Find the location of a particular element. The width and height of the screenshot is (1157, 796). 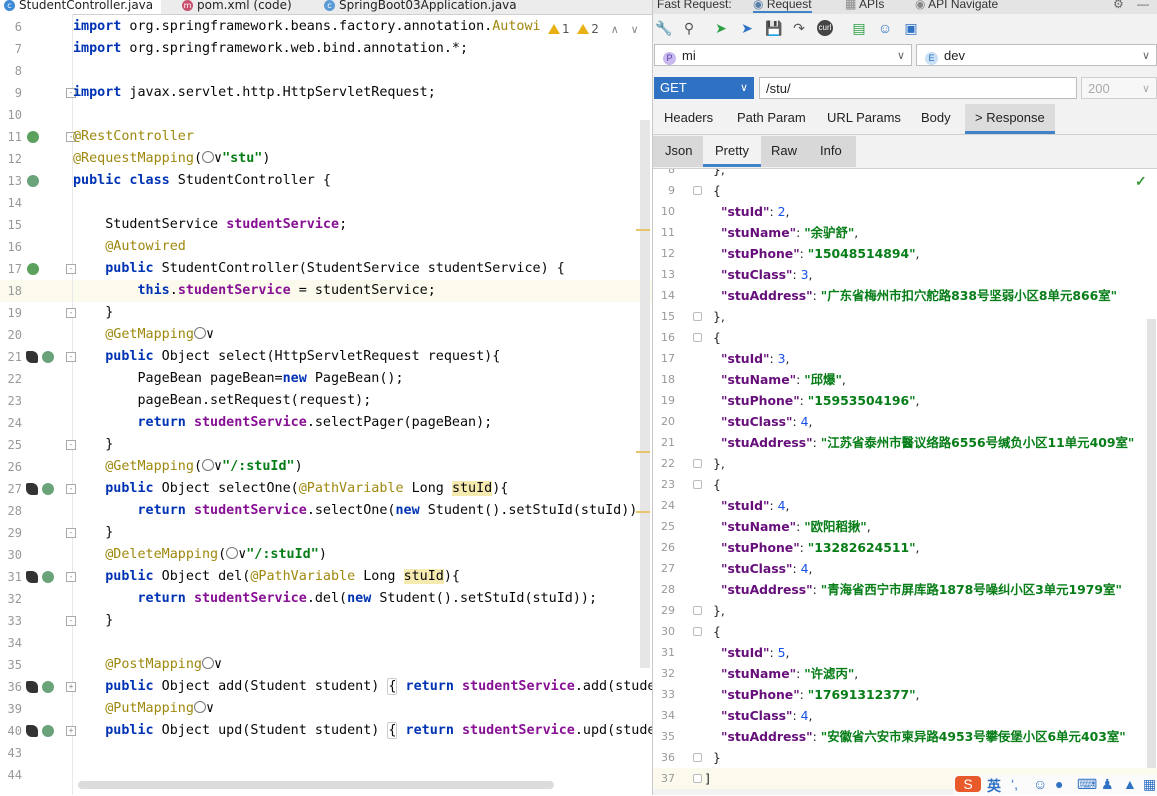

request-mapping-icon is located at coordinates (48, 489).